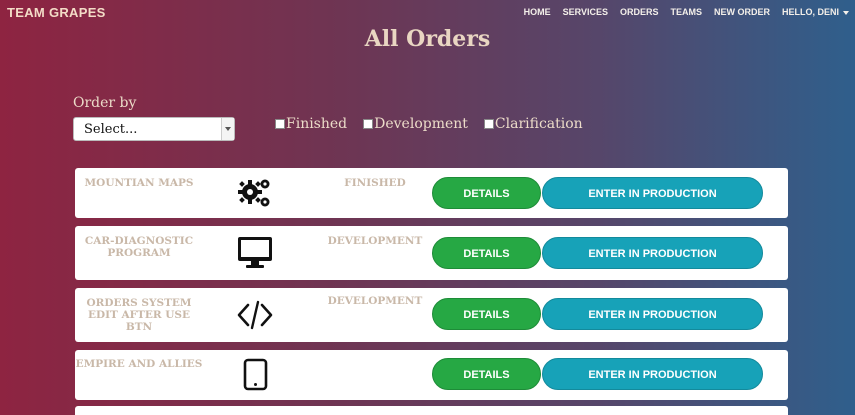  Describe the element at coordinates (317, 124) in the screenshot. I see `filter-finished-label: Finished` at that location.